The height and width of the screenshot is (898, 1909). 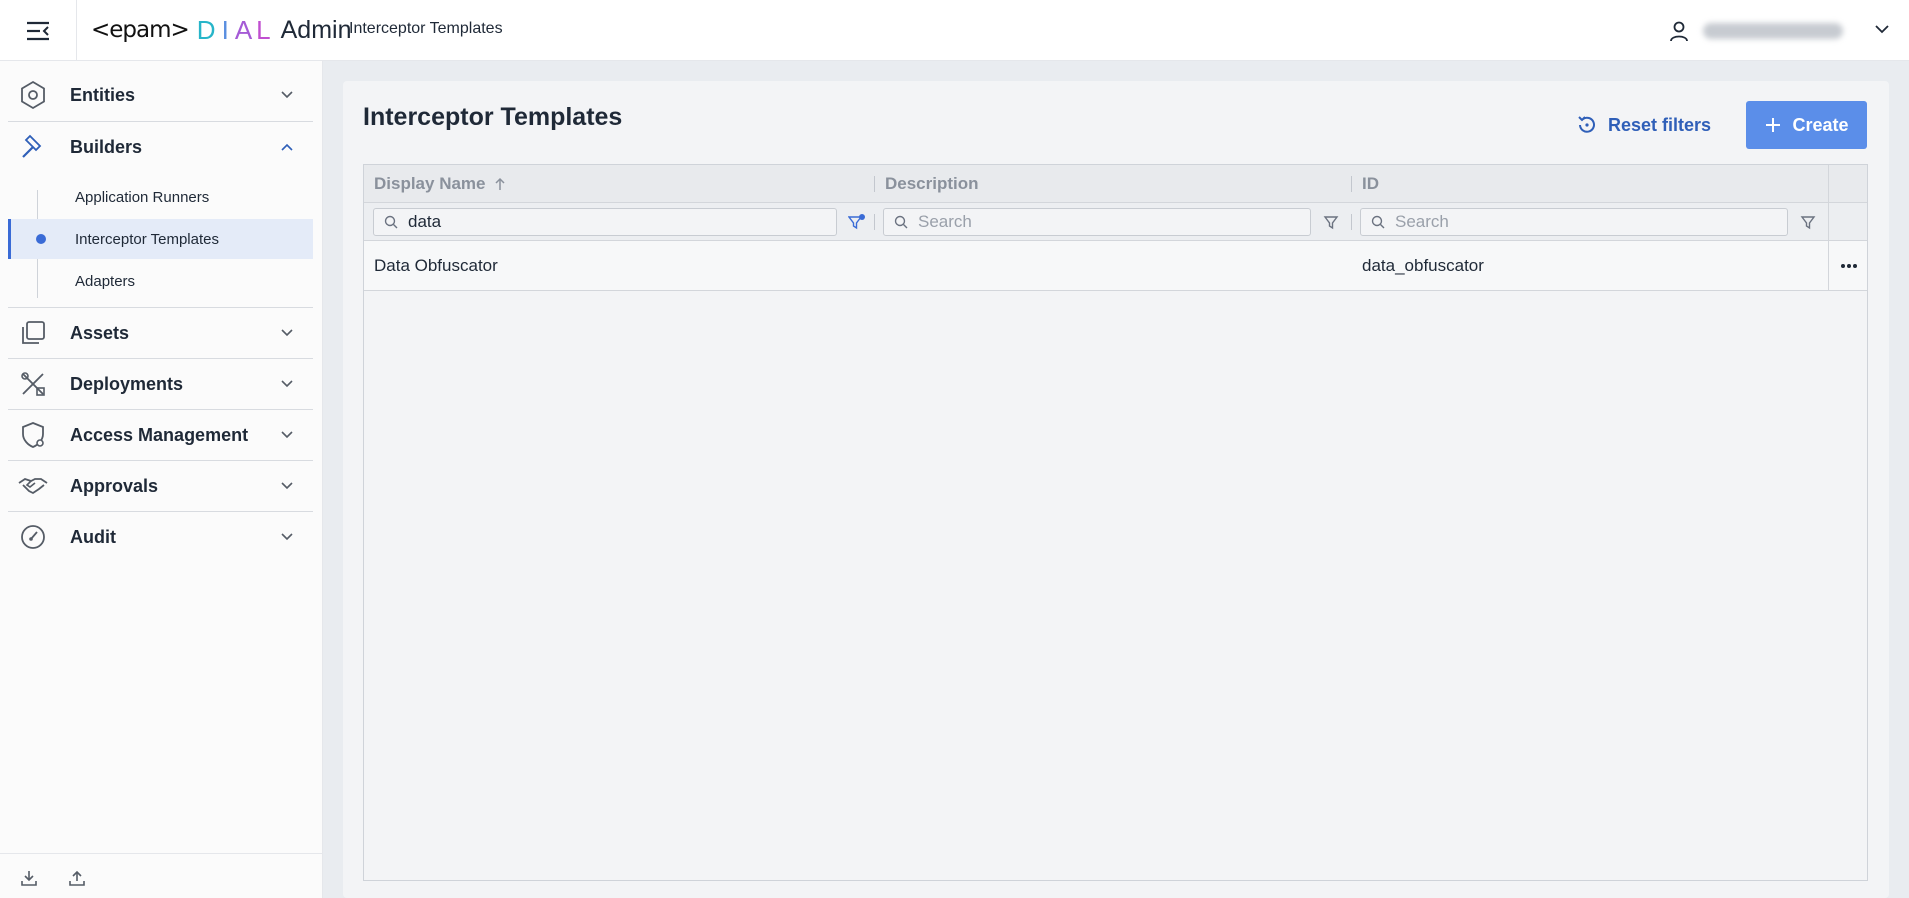 What do you see at coordinates (160, 281) in the screenshot?
I see `sidebar-item-adapters: Adapters` at bounding box center [160, 281].